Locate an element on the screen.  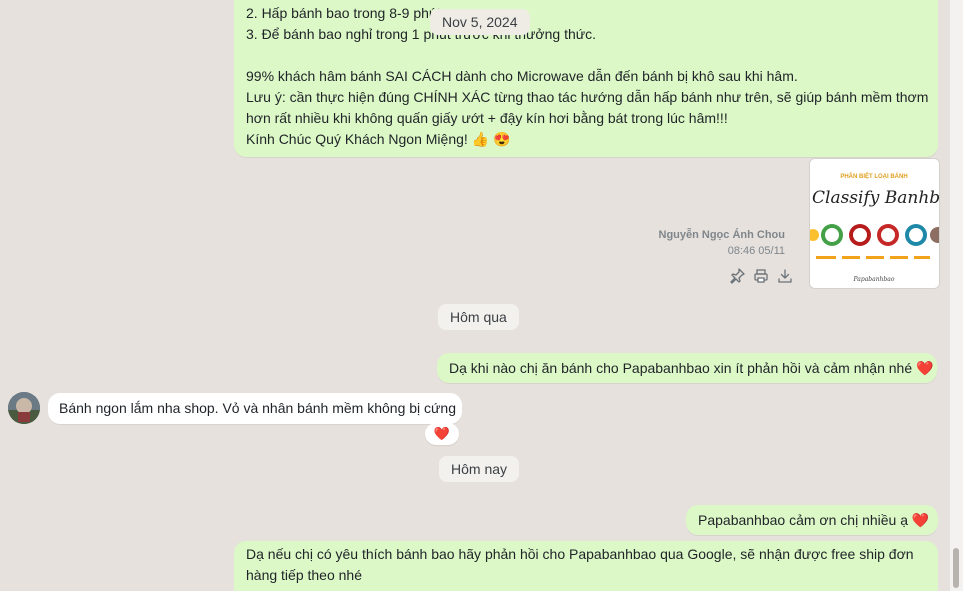
message-bubble-outgoing: Papabanhbao cảm ơn chị nhiều ạ ❤️ is located at coordinates (812, 520).